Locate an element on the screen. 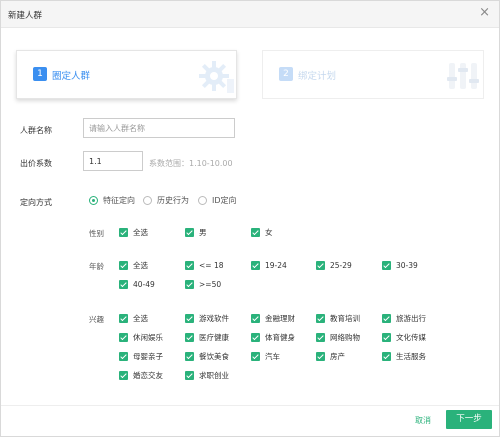 This screenshot has width=500, height=437. checkbox-label: 休闲娱乐 is located at coordinates (148, 337).